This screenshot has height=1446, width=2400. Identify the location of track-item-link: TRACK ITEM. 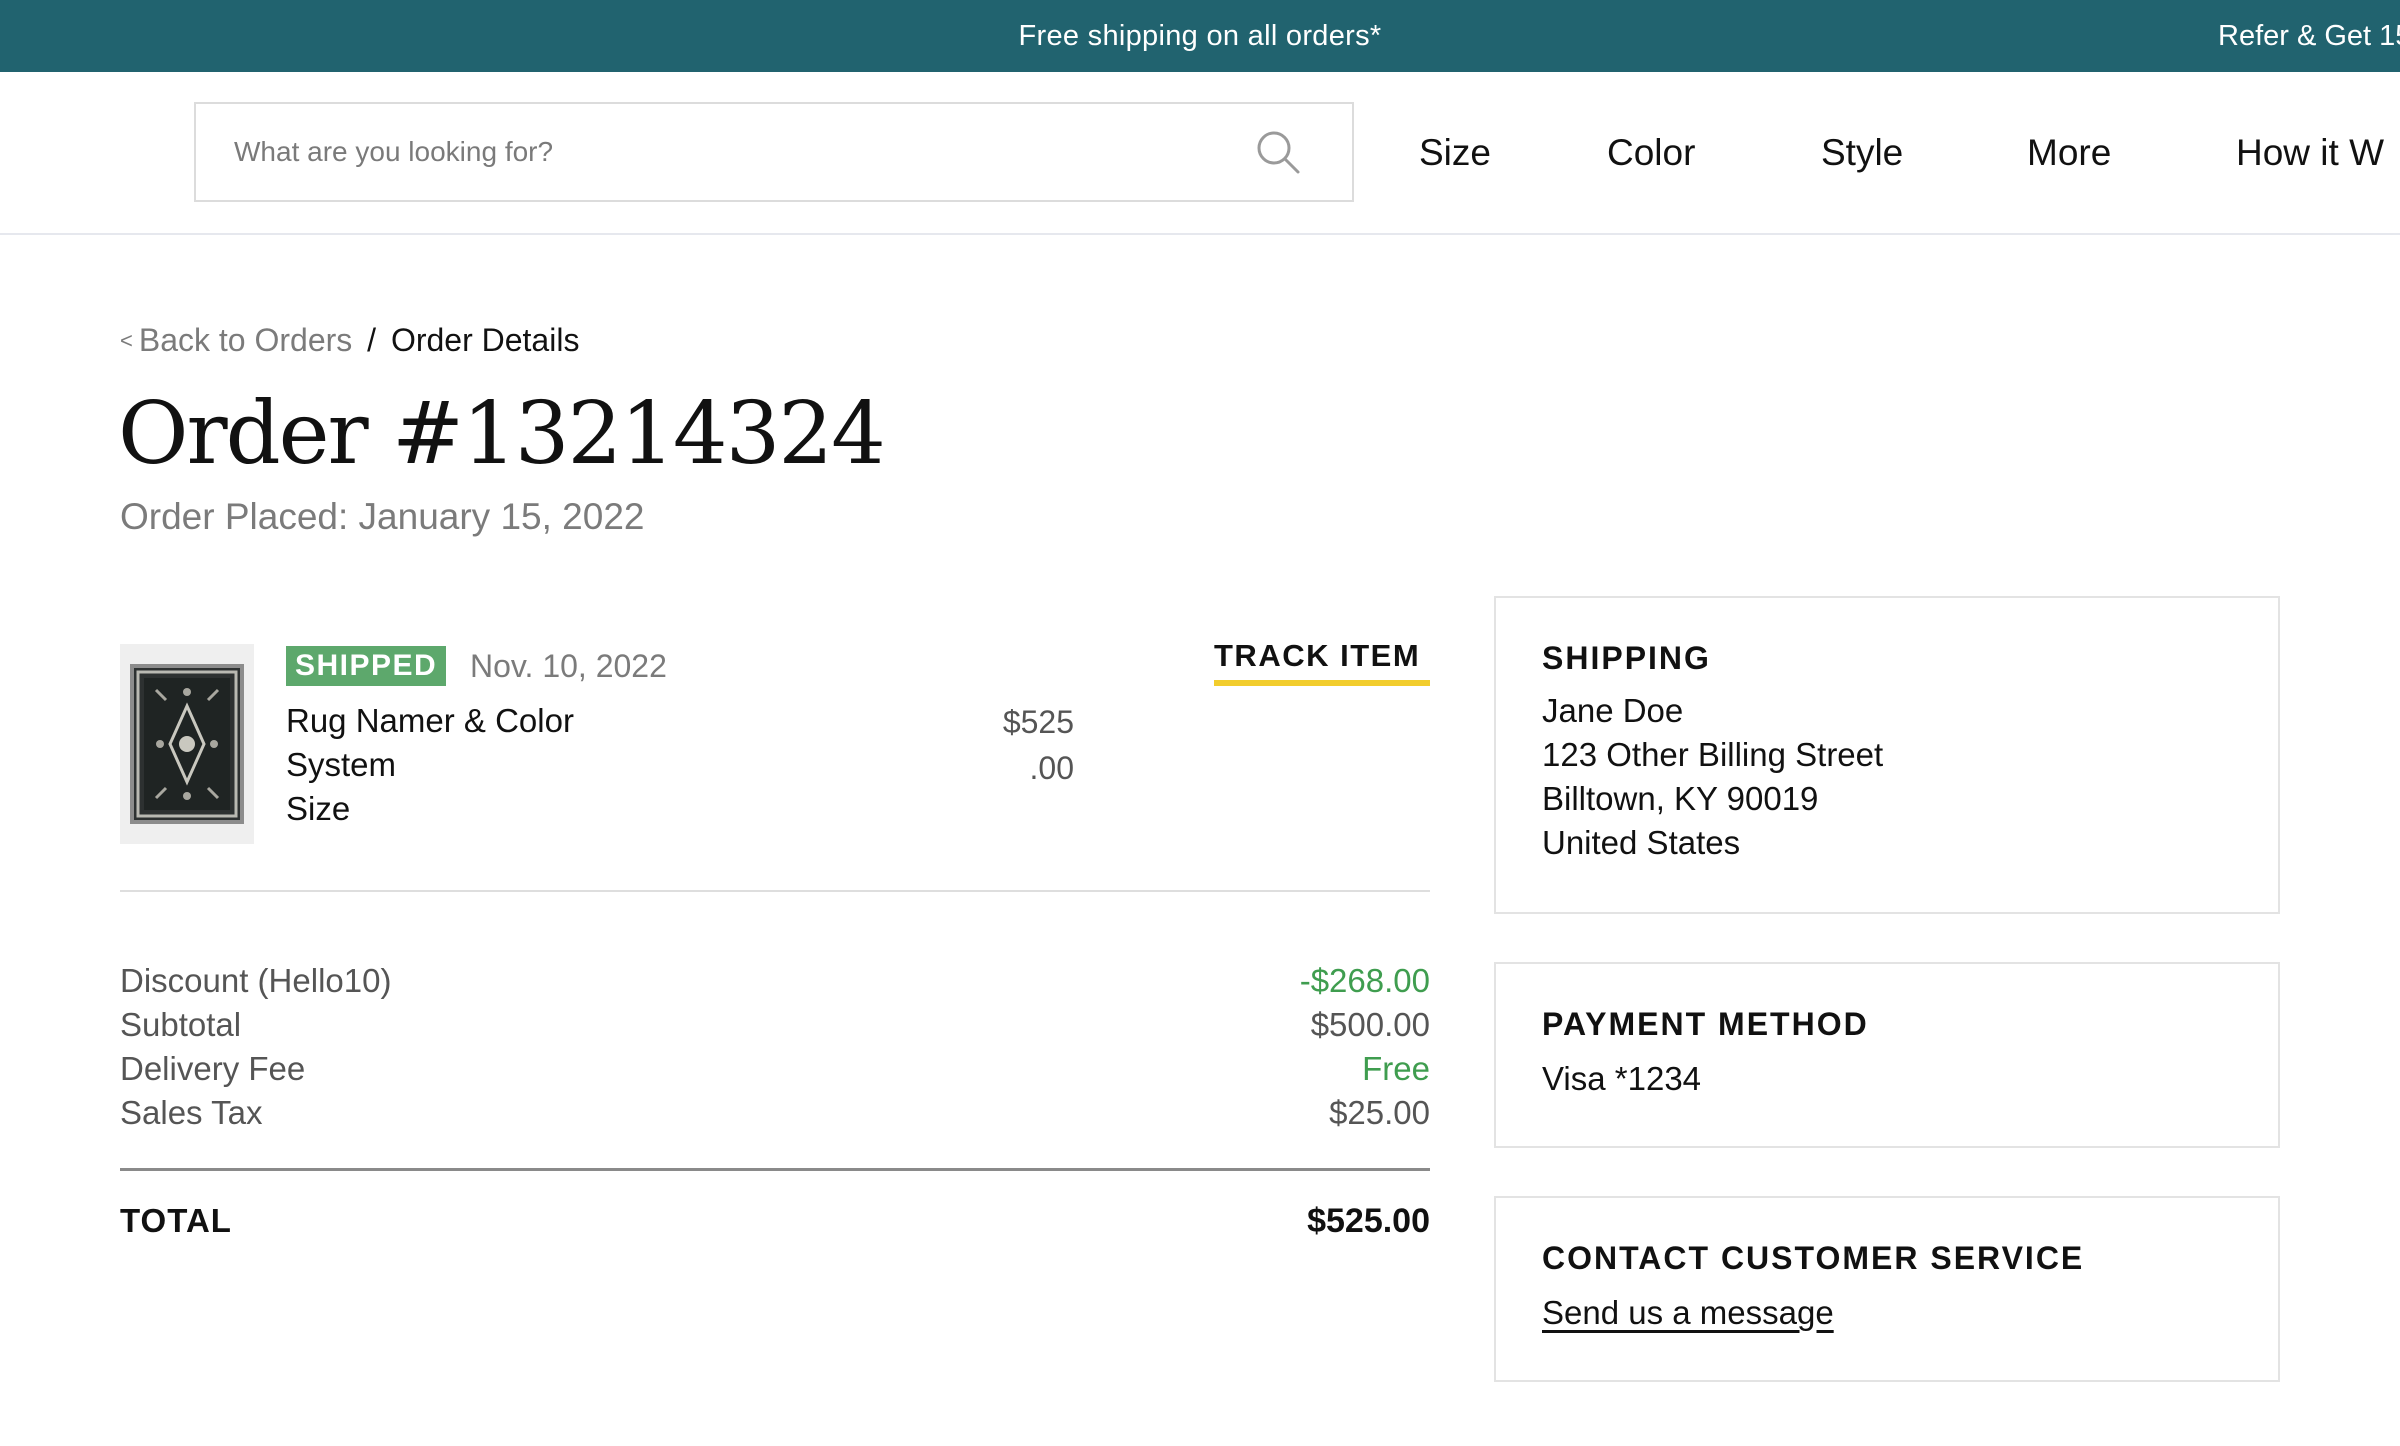
(1322, 662).